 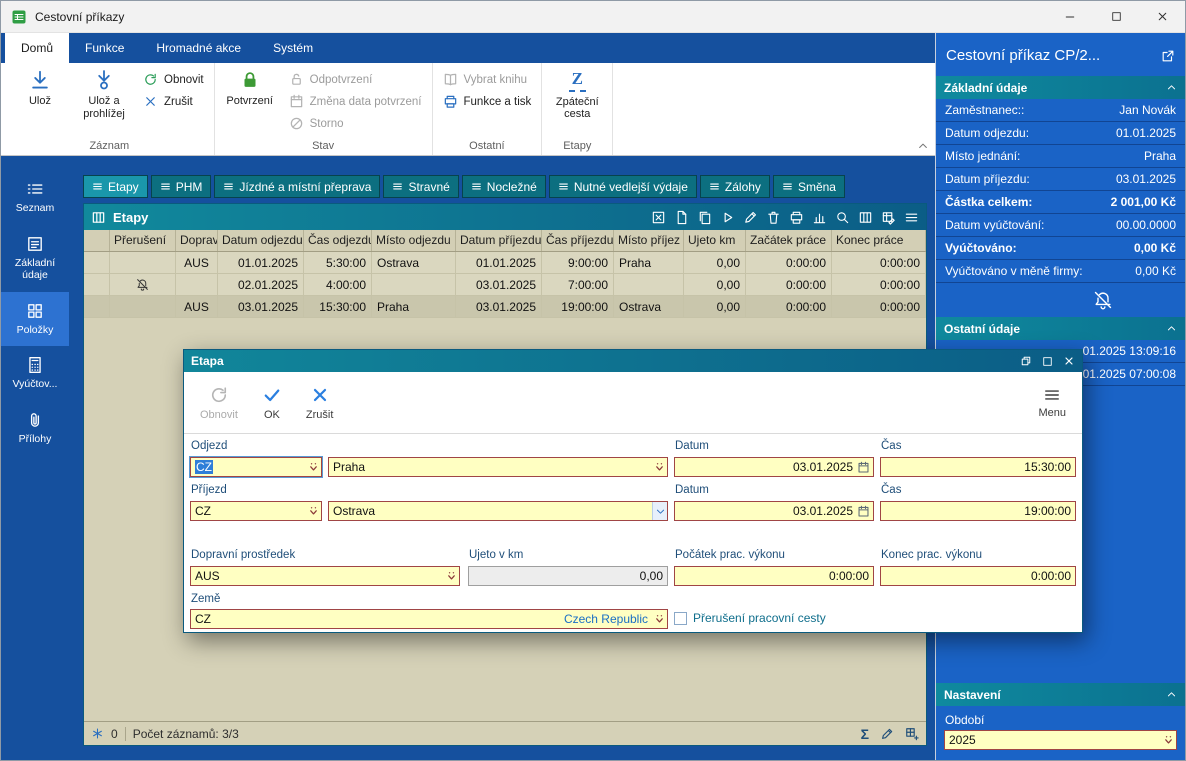 What do you see at coordinates (923, 146) in the screenshot?
I see `ribbon-collapse-icon` at bounding box center [923, 146].